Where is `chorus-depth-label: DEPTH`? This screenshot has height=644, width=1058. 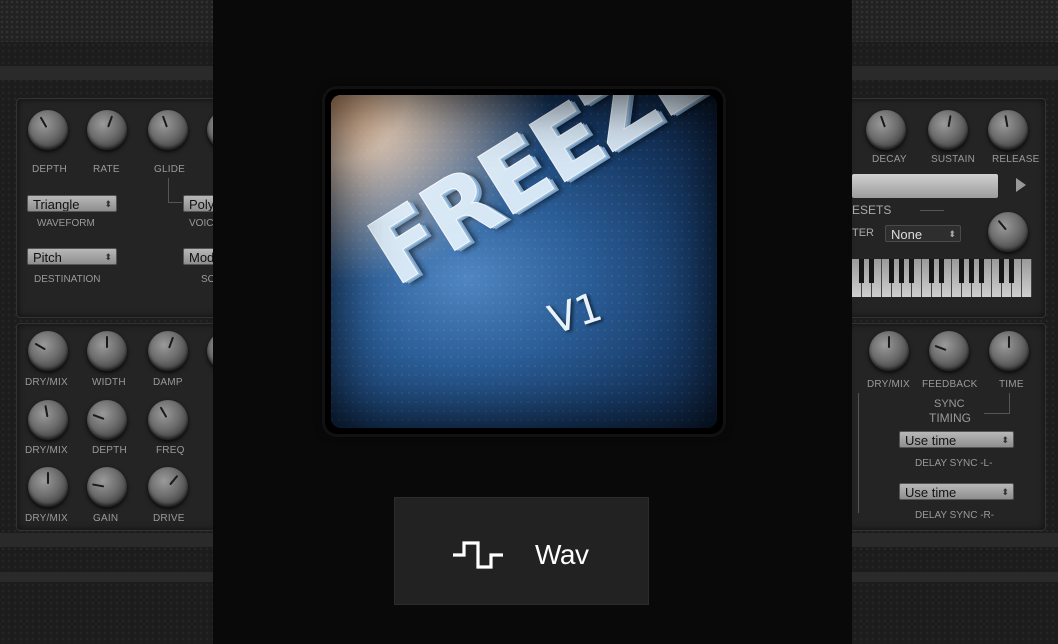 chorus-depth-label: DEPTH is located at coordinates (109, 450).